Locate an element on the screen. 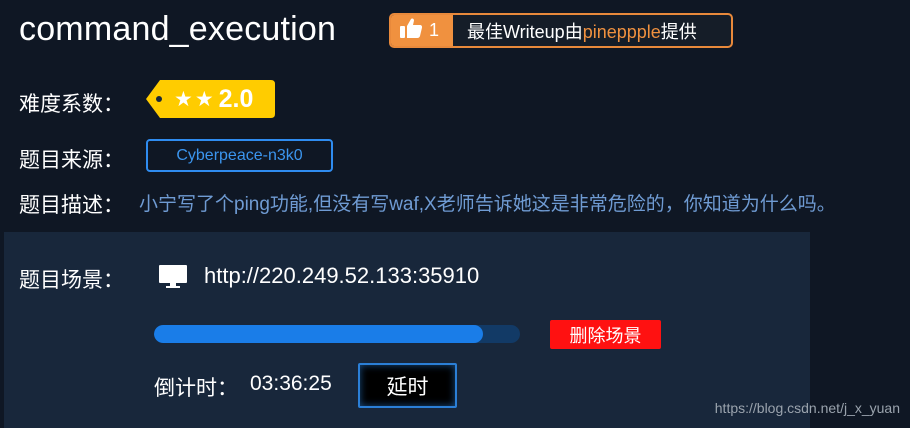  like-count: 1 is located at coordinates (434, 30).